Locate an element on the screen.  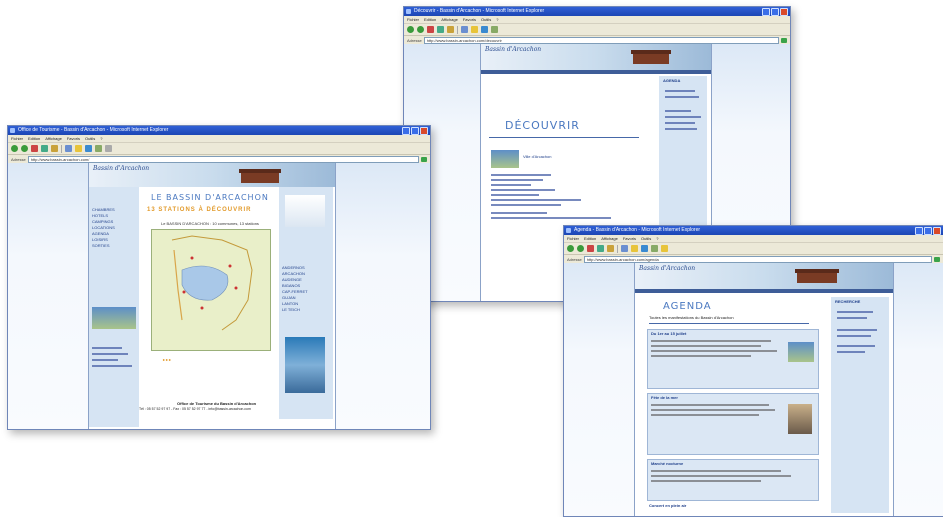
event-title-3: Concert en plein air is located at coordinates (667, 505).